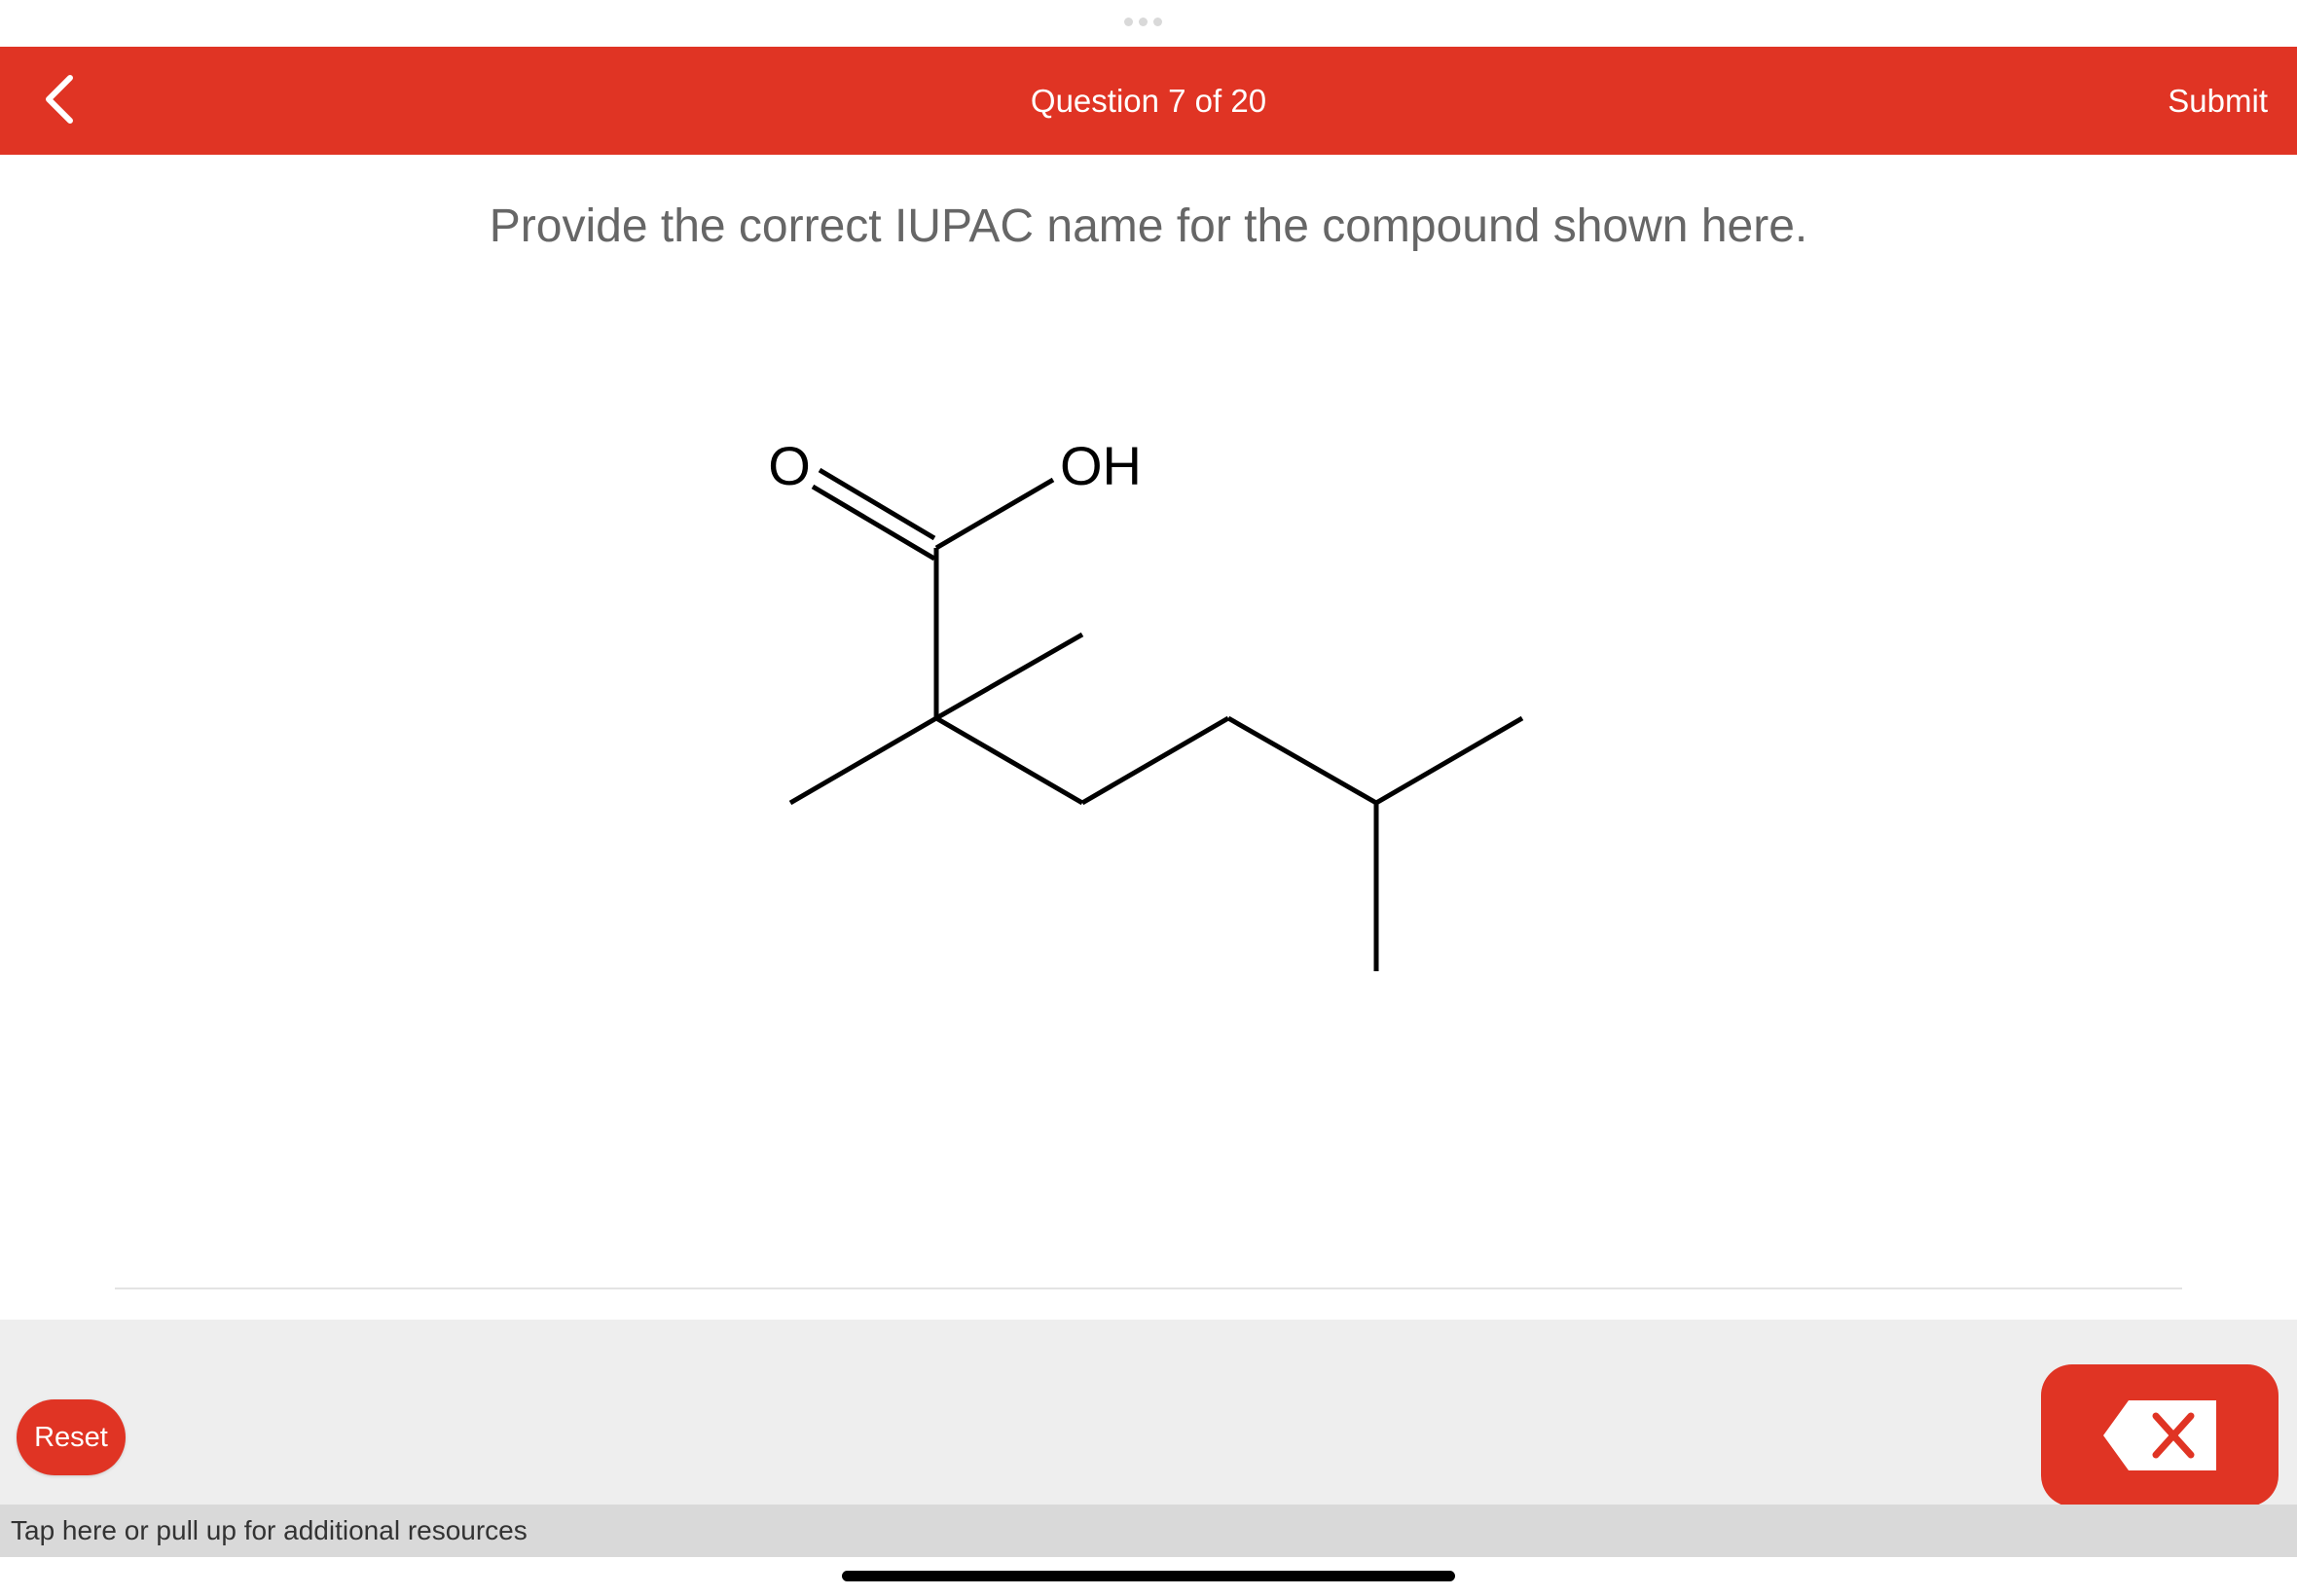 The height and width of the screenshot is (1596, 2297). Describe the element at coordinates (1155, 760) in the screenshot. I see `c3-c4-bond` at that location.